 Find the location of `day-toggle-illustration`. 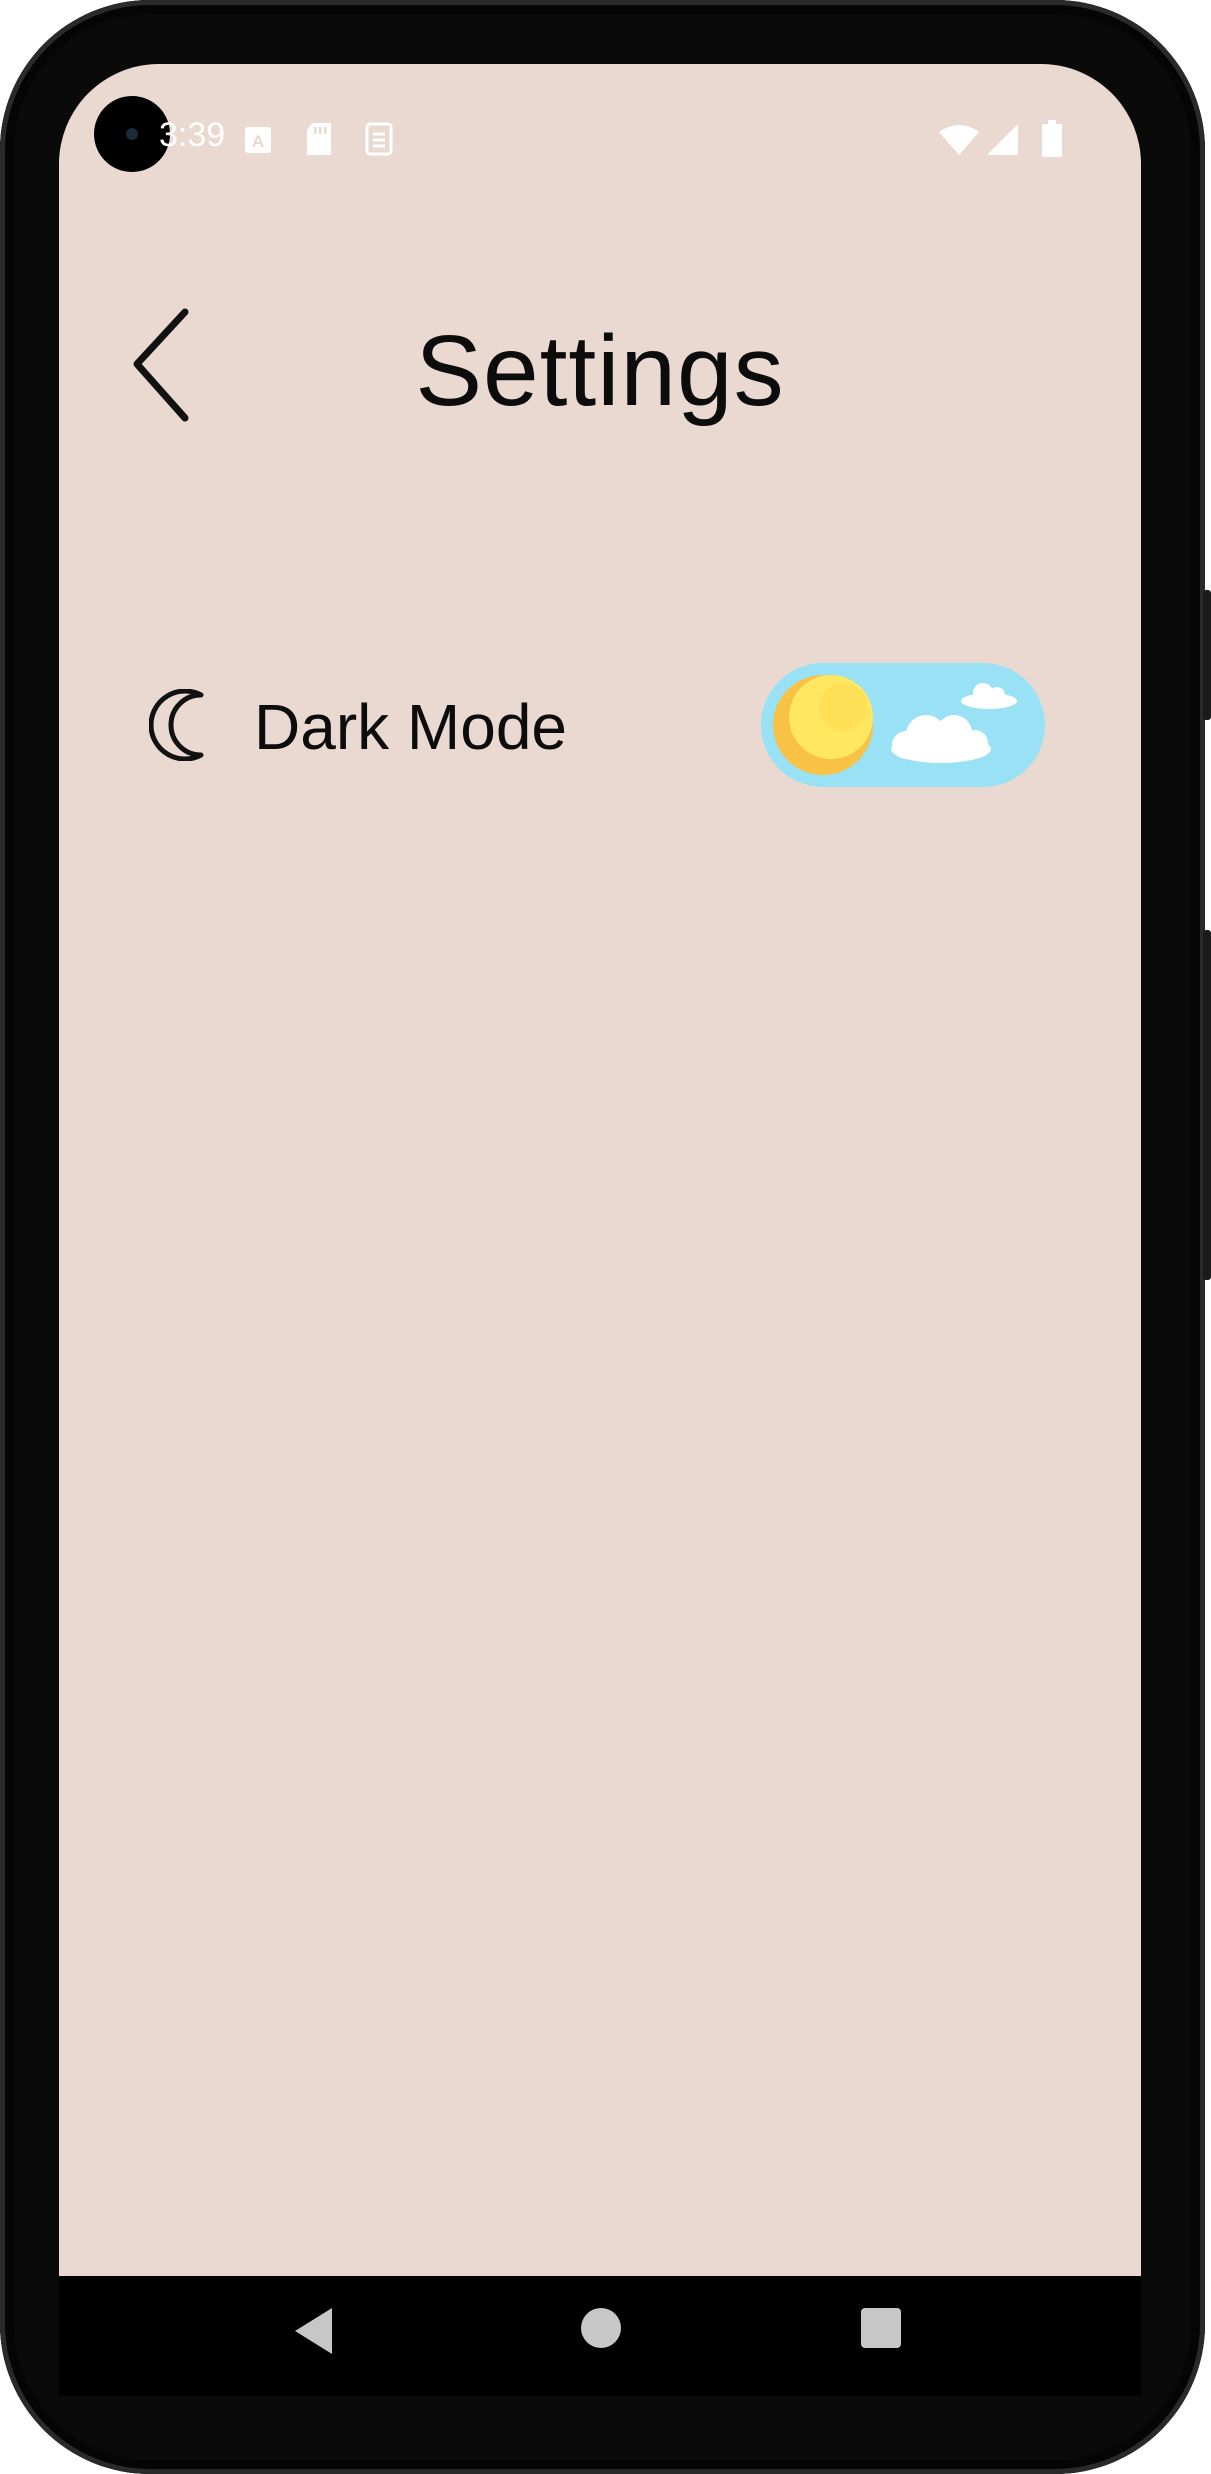

day-toggle-illustration is located at coordinates (895, 725).